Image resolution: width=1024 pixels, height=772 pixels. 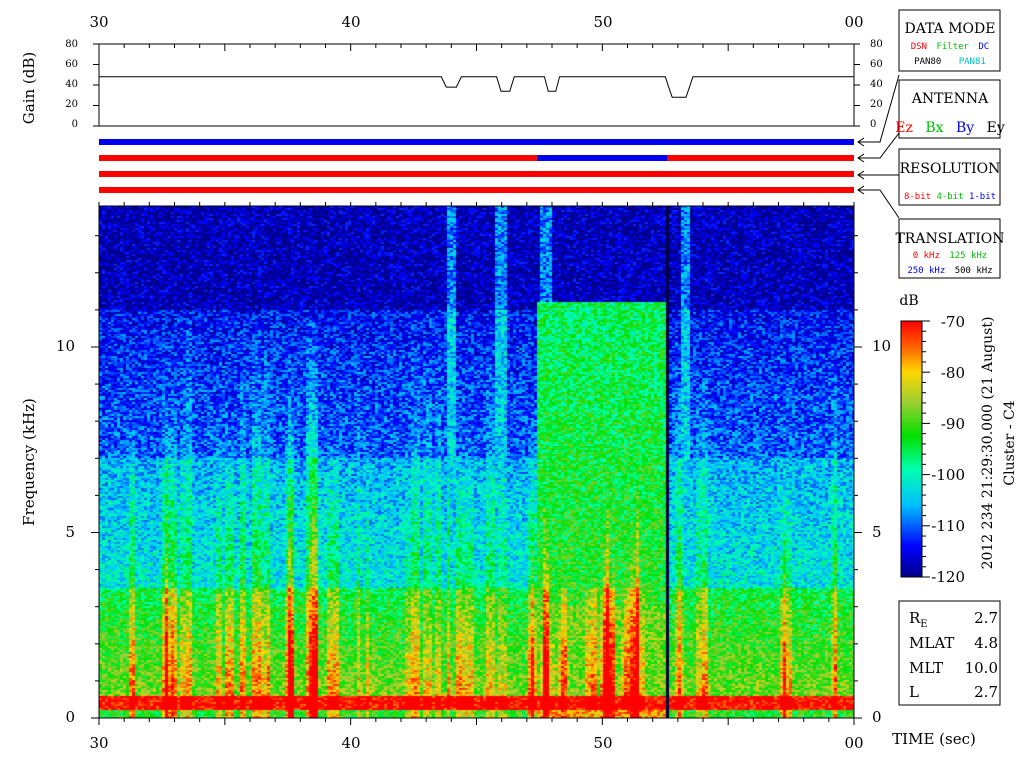 What do you see at coordinates (950, 109) in the screenshot?
I see `legend-antenna: ANTENNA Ez Bx By Ey` at bounding box center [950, 109].